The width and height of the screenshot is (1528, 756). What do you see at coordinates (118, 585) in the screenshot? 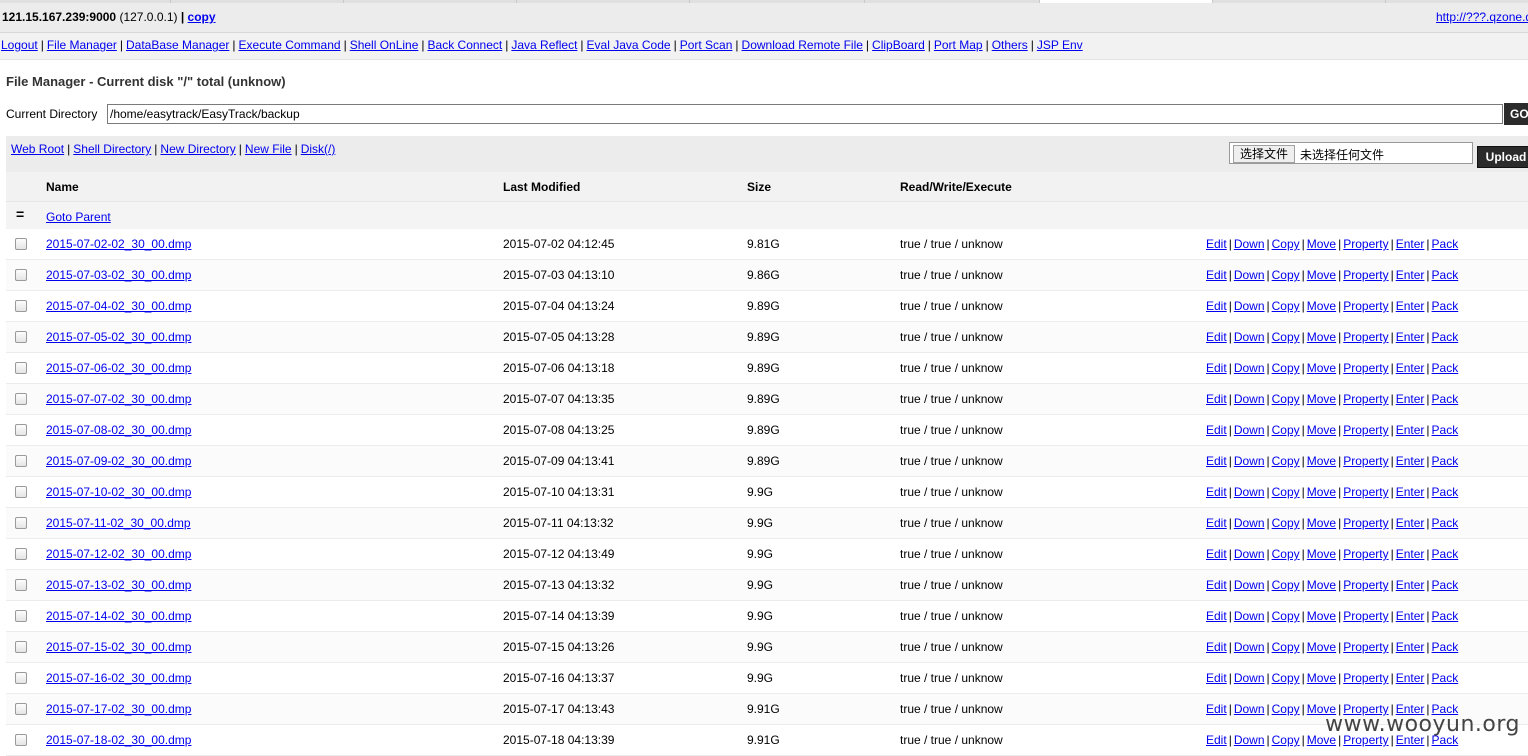
I see `file-name-link: 2015-07-13-02_30_00.dmp` at bounding box center [118, 585].